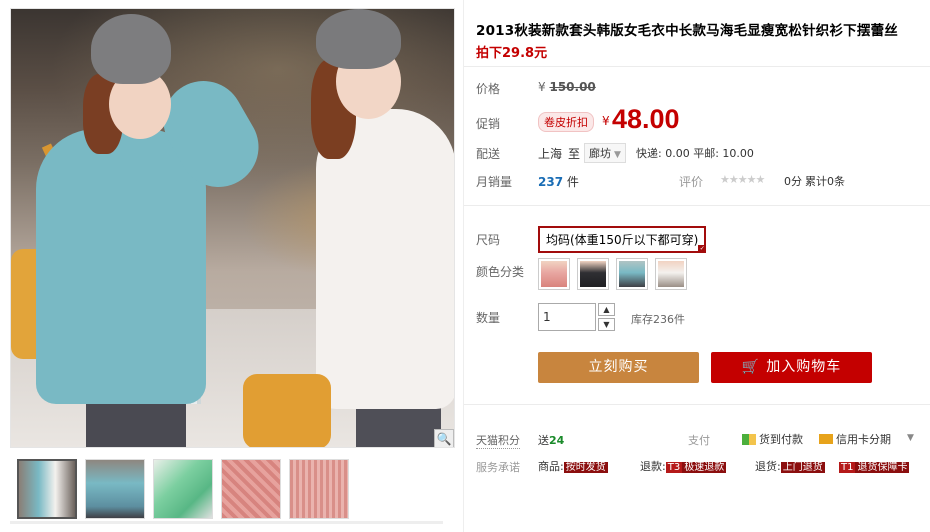 This screenshot has height=532, width=930. Describe the element at coordinates (136, 423) in the screenshot. I see `model-legs` at that location.